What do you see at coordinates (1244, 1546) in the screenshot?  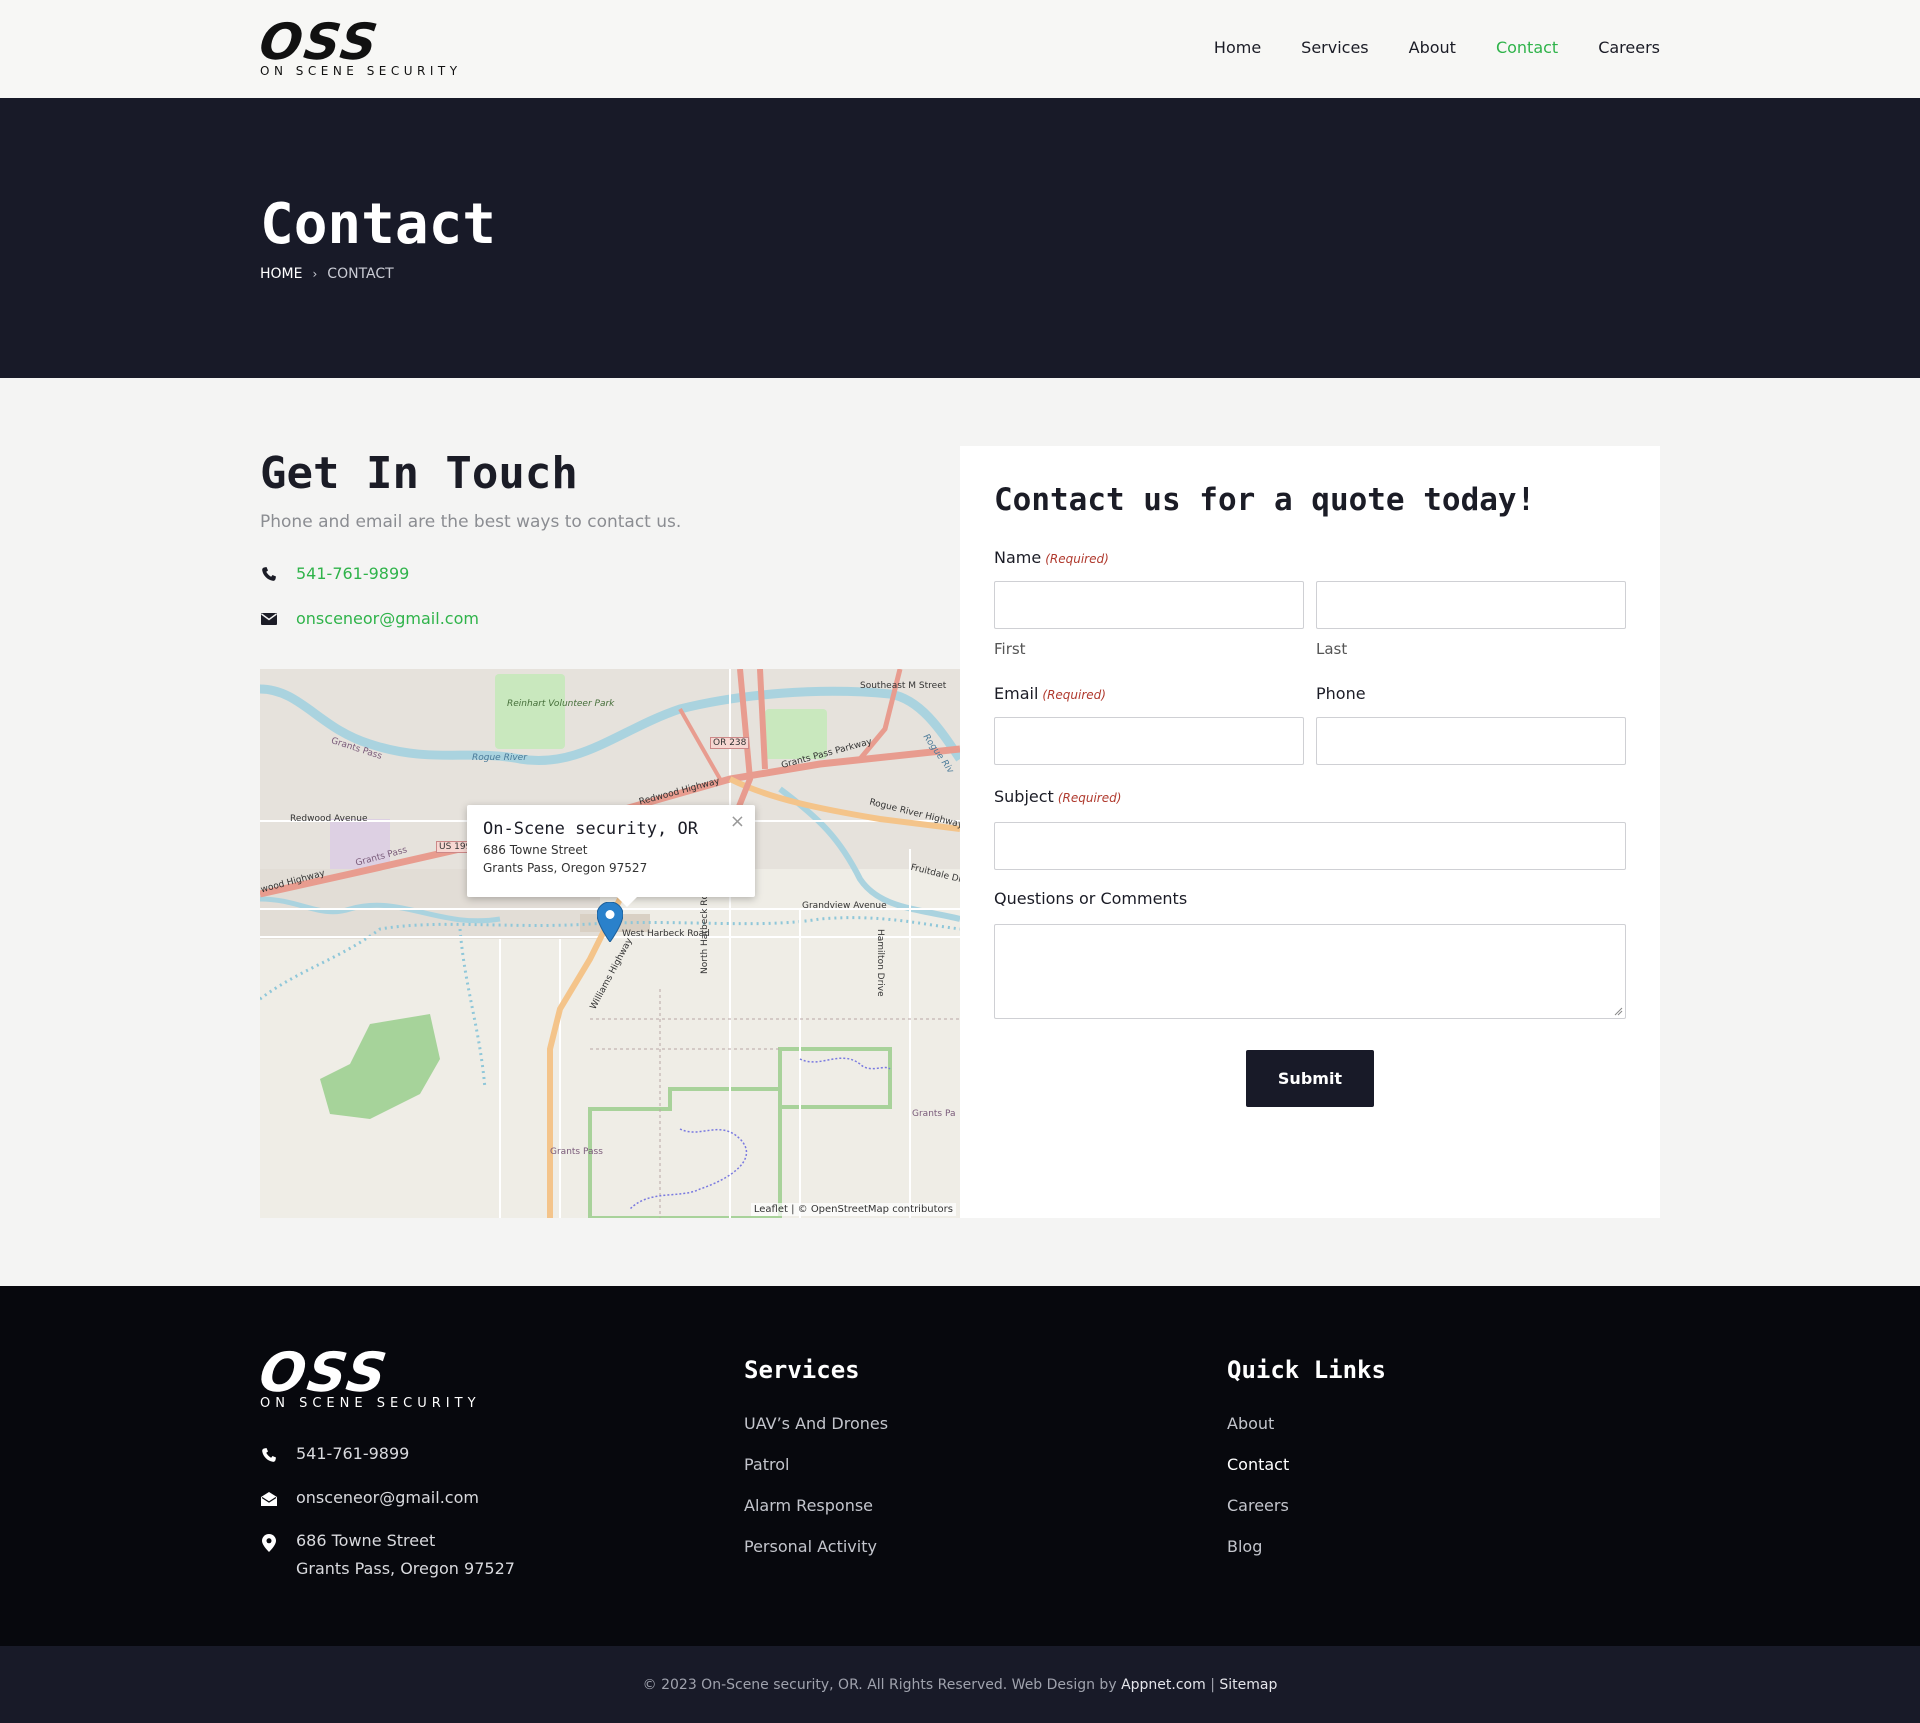 I see `footer-link-blog: Blog` at bounding box center [1244, 1546].